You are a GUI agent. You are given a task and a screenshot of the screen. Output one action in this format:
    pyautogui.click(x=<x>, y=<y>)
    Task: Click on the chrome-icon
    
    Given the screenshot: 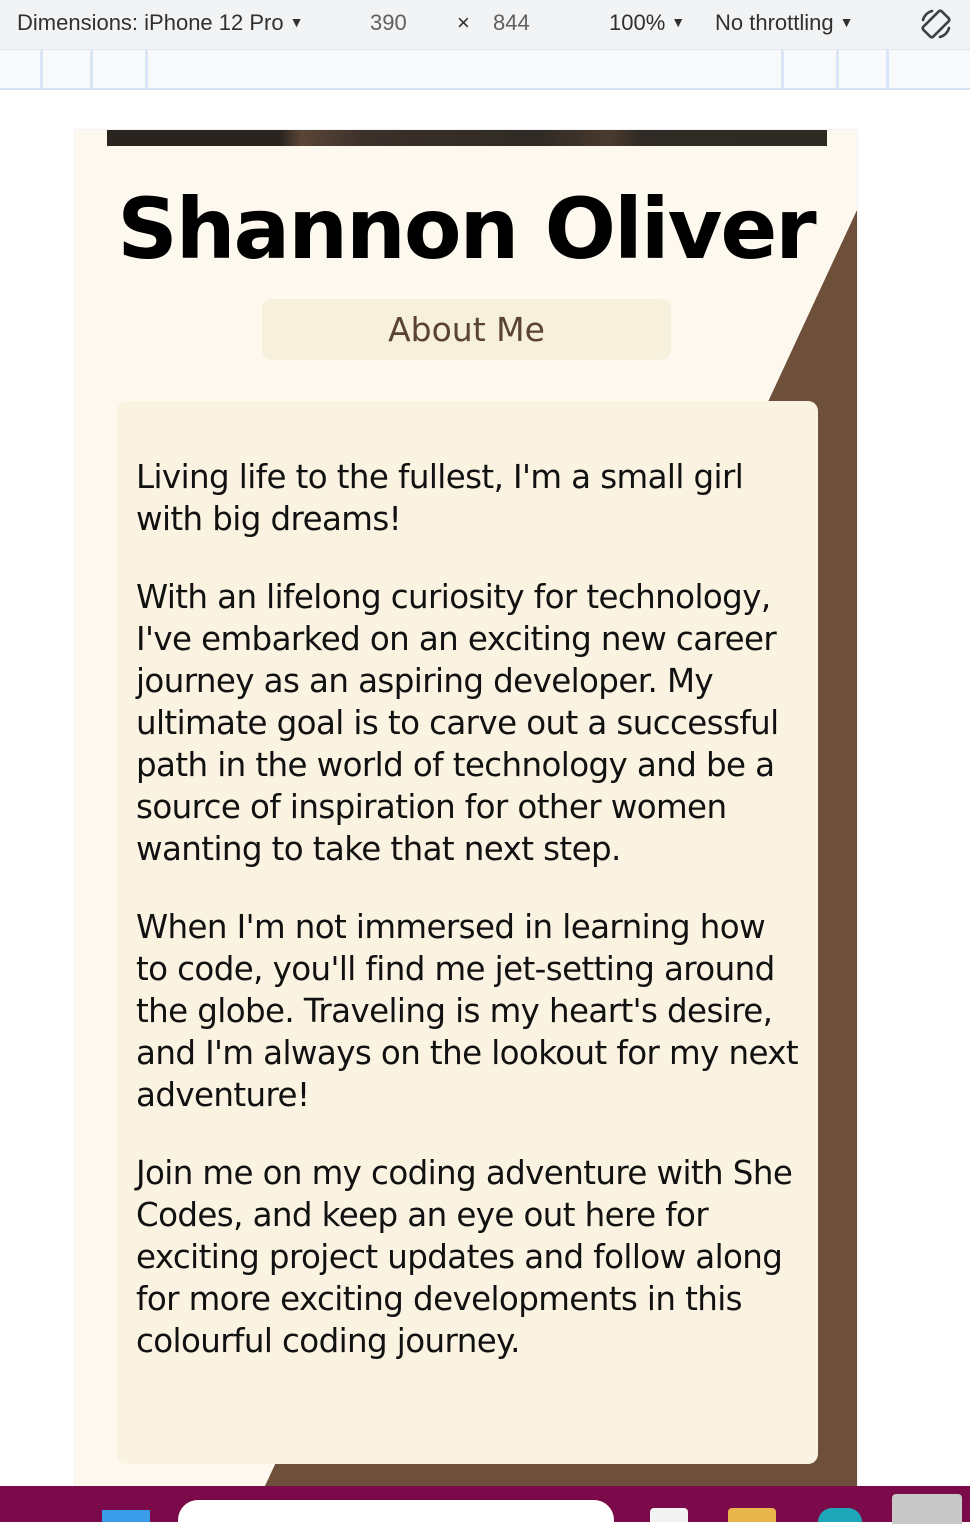 What is the action you would take?
    pyautogui.click(x=927, y=1509)
    